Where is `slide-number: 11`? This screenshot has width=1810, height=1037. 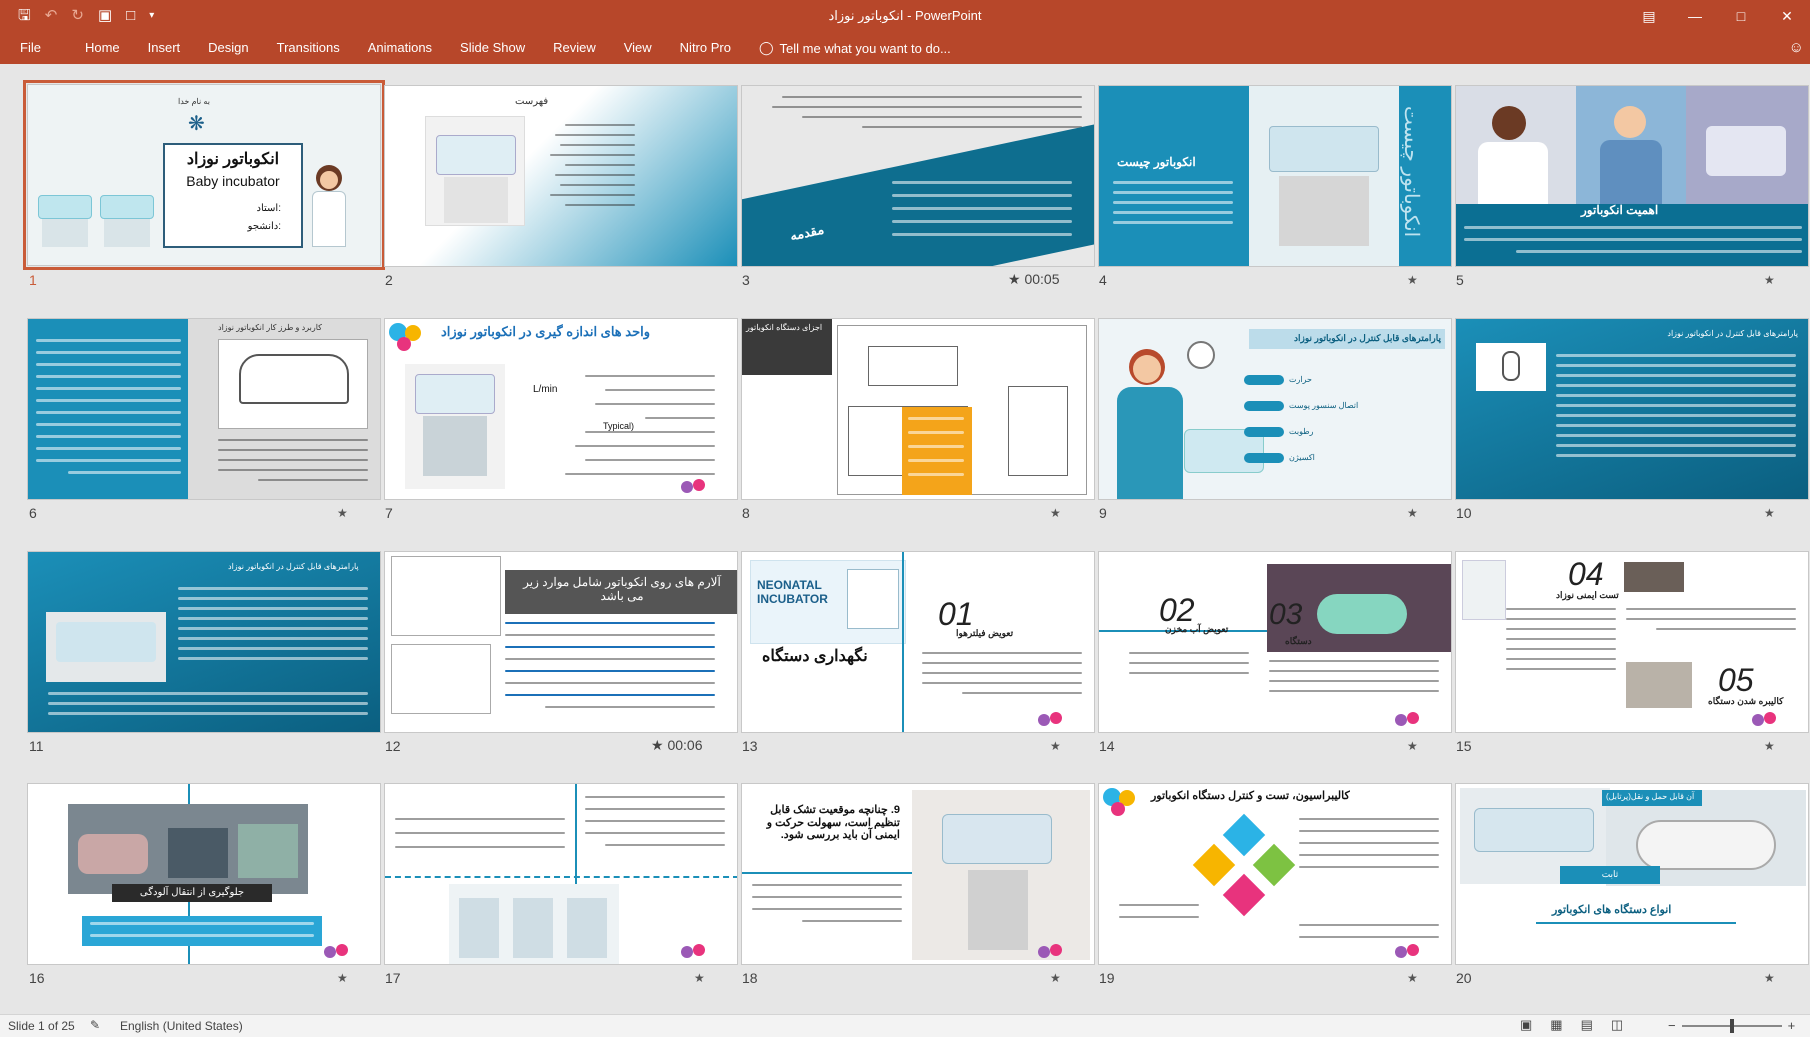 slide-number: 11 is located at coordinates (36, 746).